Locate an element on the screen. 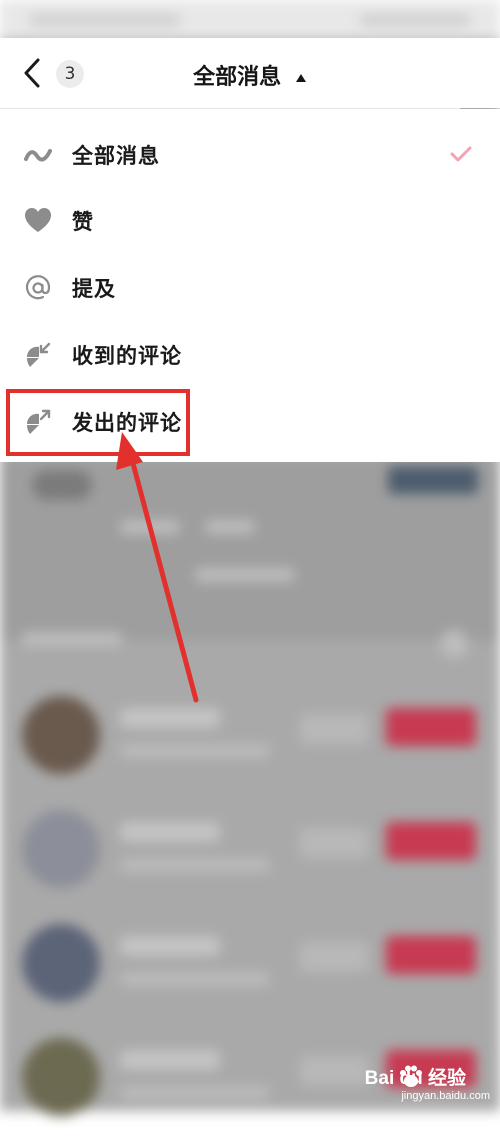  header-bar: 全部消息 3 is located at coordinates (250, 73).